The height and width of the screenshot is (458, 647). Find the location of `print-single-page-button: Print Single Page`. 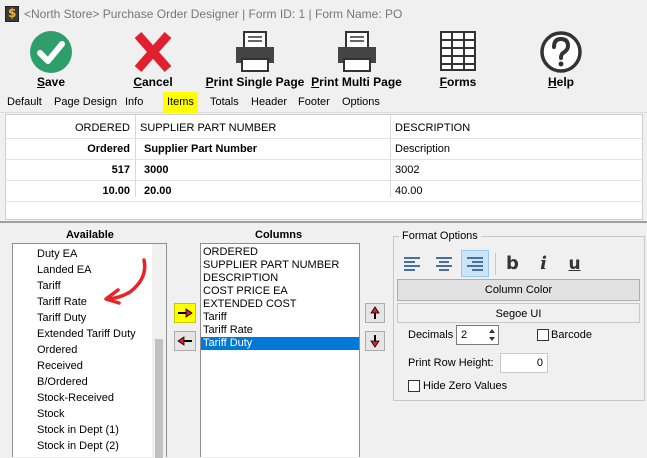

print-single-page-button: Print Single Page is located at coordinates (255, 58).